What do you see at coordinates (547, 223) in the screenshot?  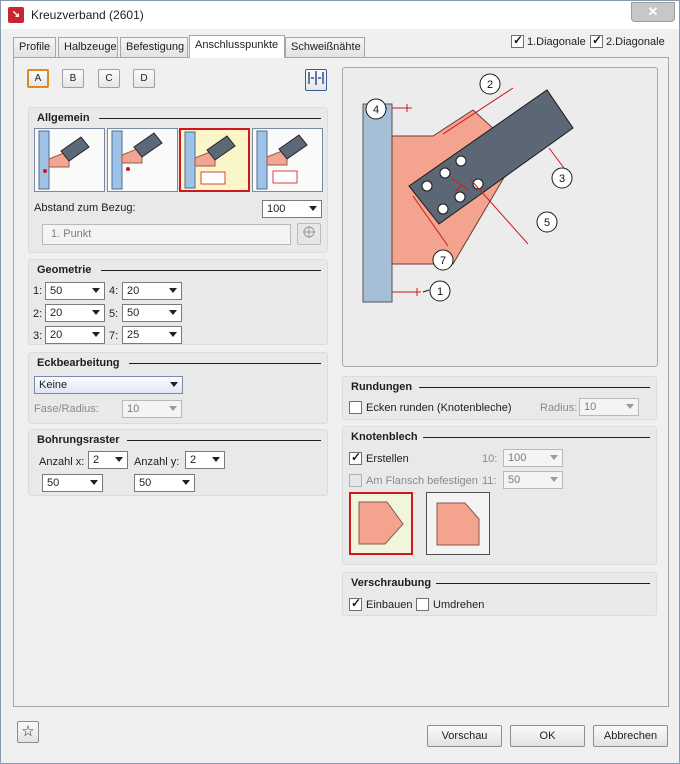 I see `dim-label-5: 5` at bounding box center [547, 223].